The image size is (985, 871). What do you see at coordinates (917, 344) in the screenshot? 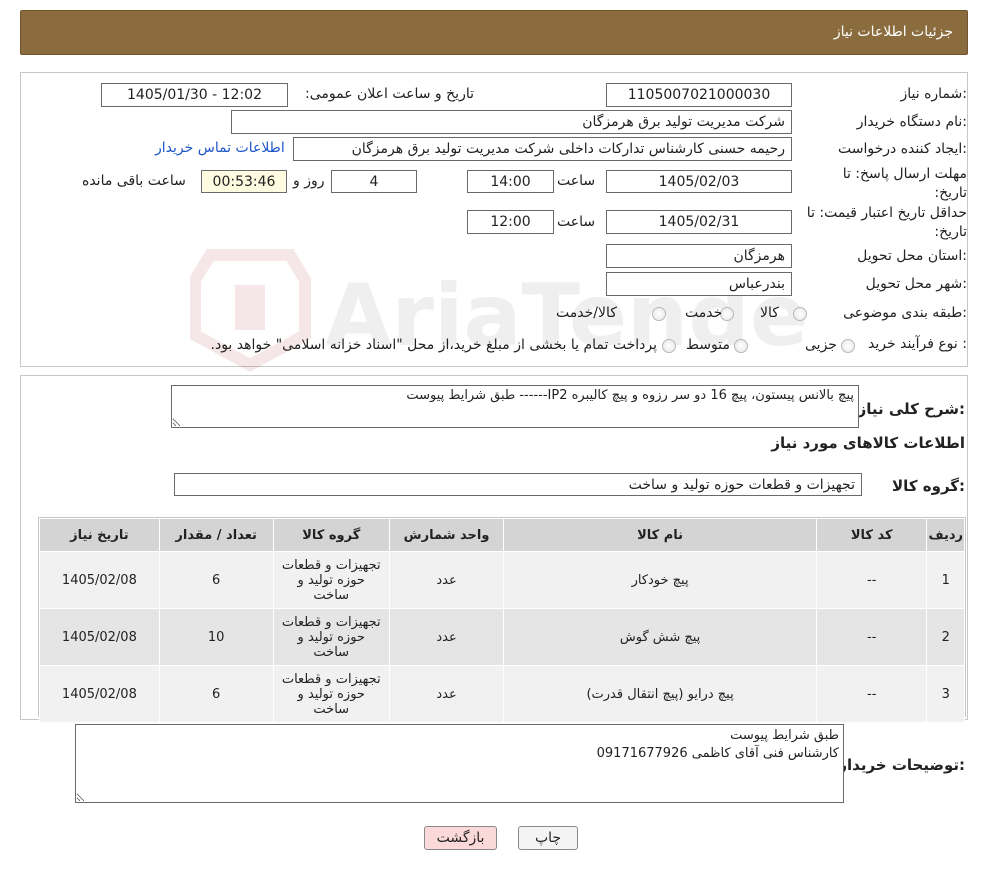
I see `process-type-label: نوع فرآیند خرید :` at bounding box center [917, 344].